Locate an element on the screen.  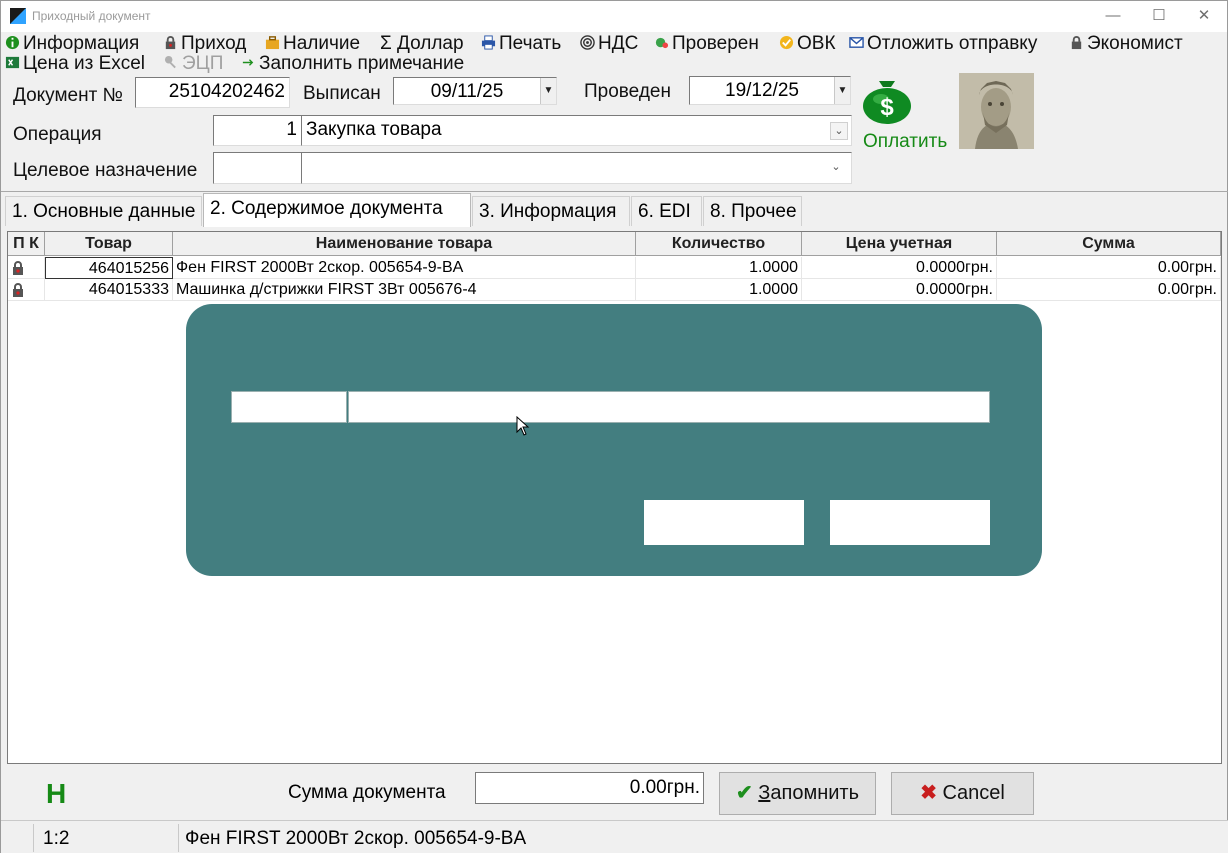
menu-price-from-excel-label: Цена из Excel is located at coordinates (84, 63).